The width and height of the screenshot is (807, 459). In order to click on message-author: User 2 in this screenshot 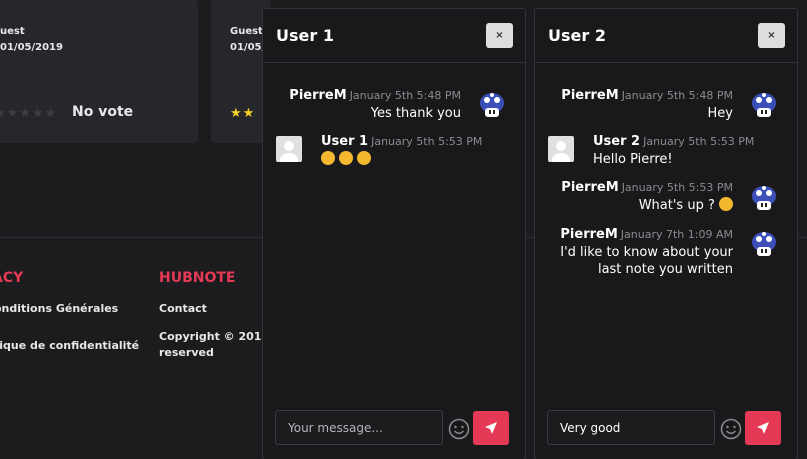, I will do `click(617, 141)`.